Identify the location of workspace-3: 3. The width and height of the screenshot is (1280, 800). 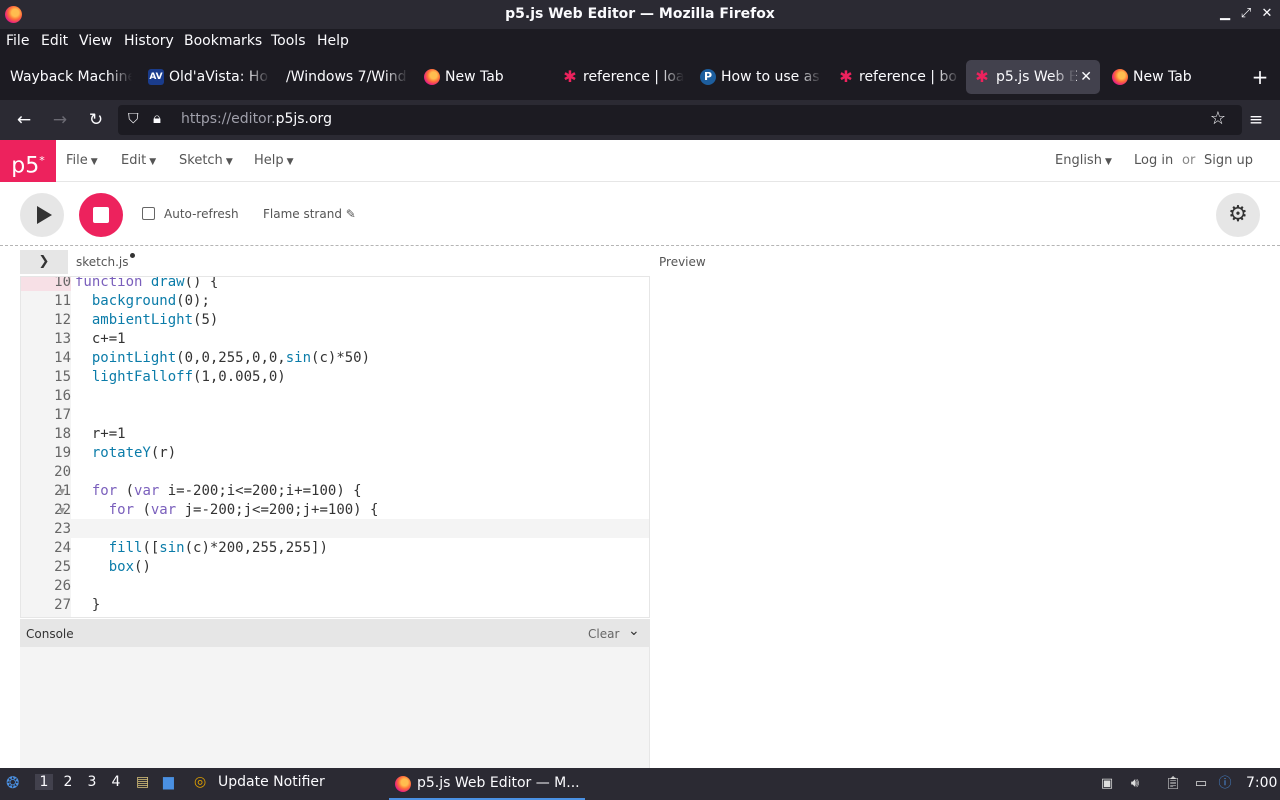
(92, 782).